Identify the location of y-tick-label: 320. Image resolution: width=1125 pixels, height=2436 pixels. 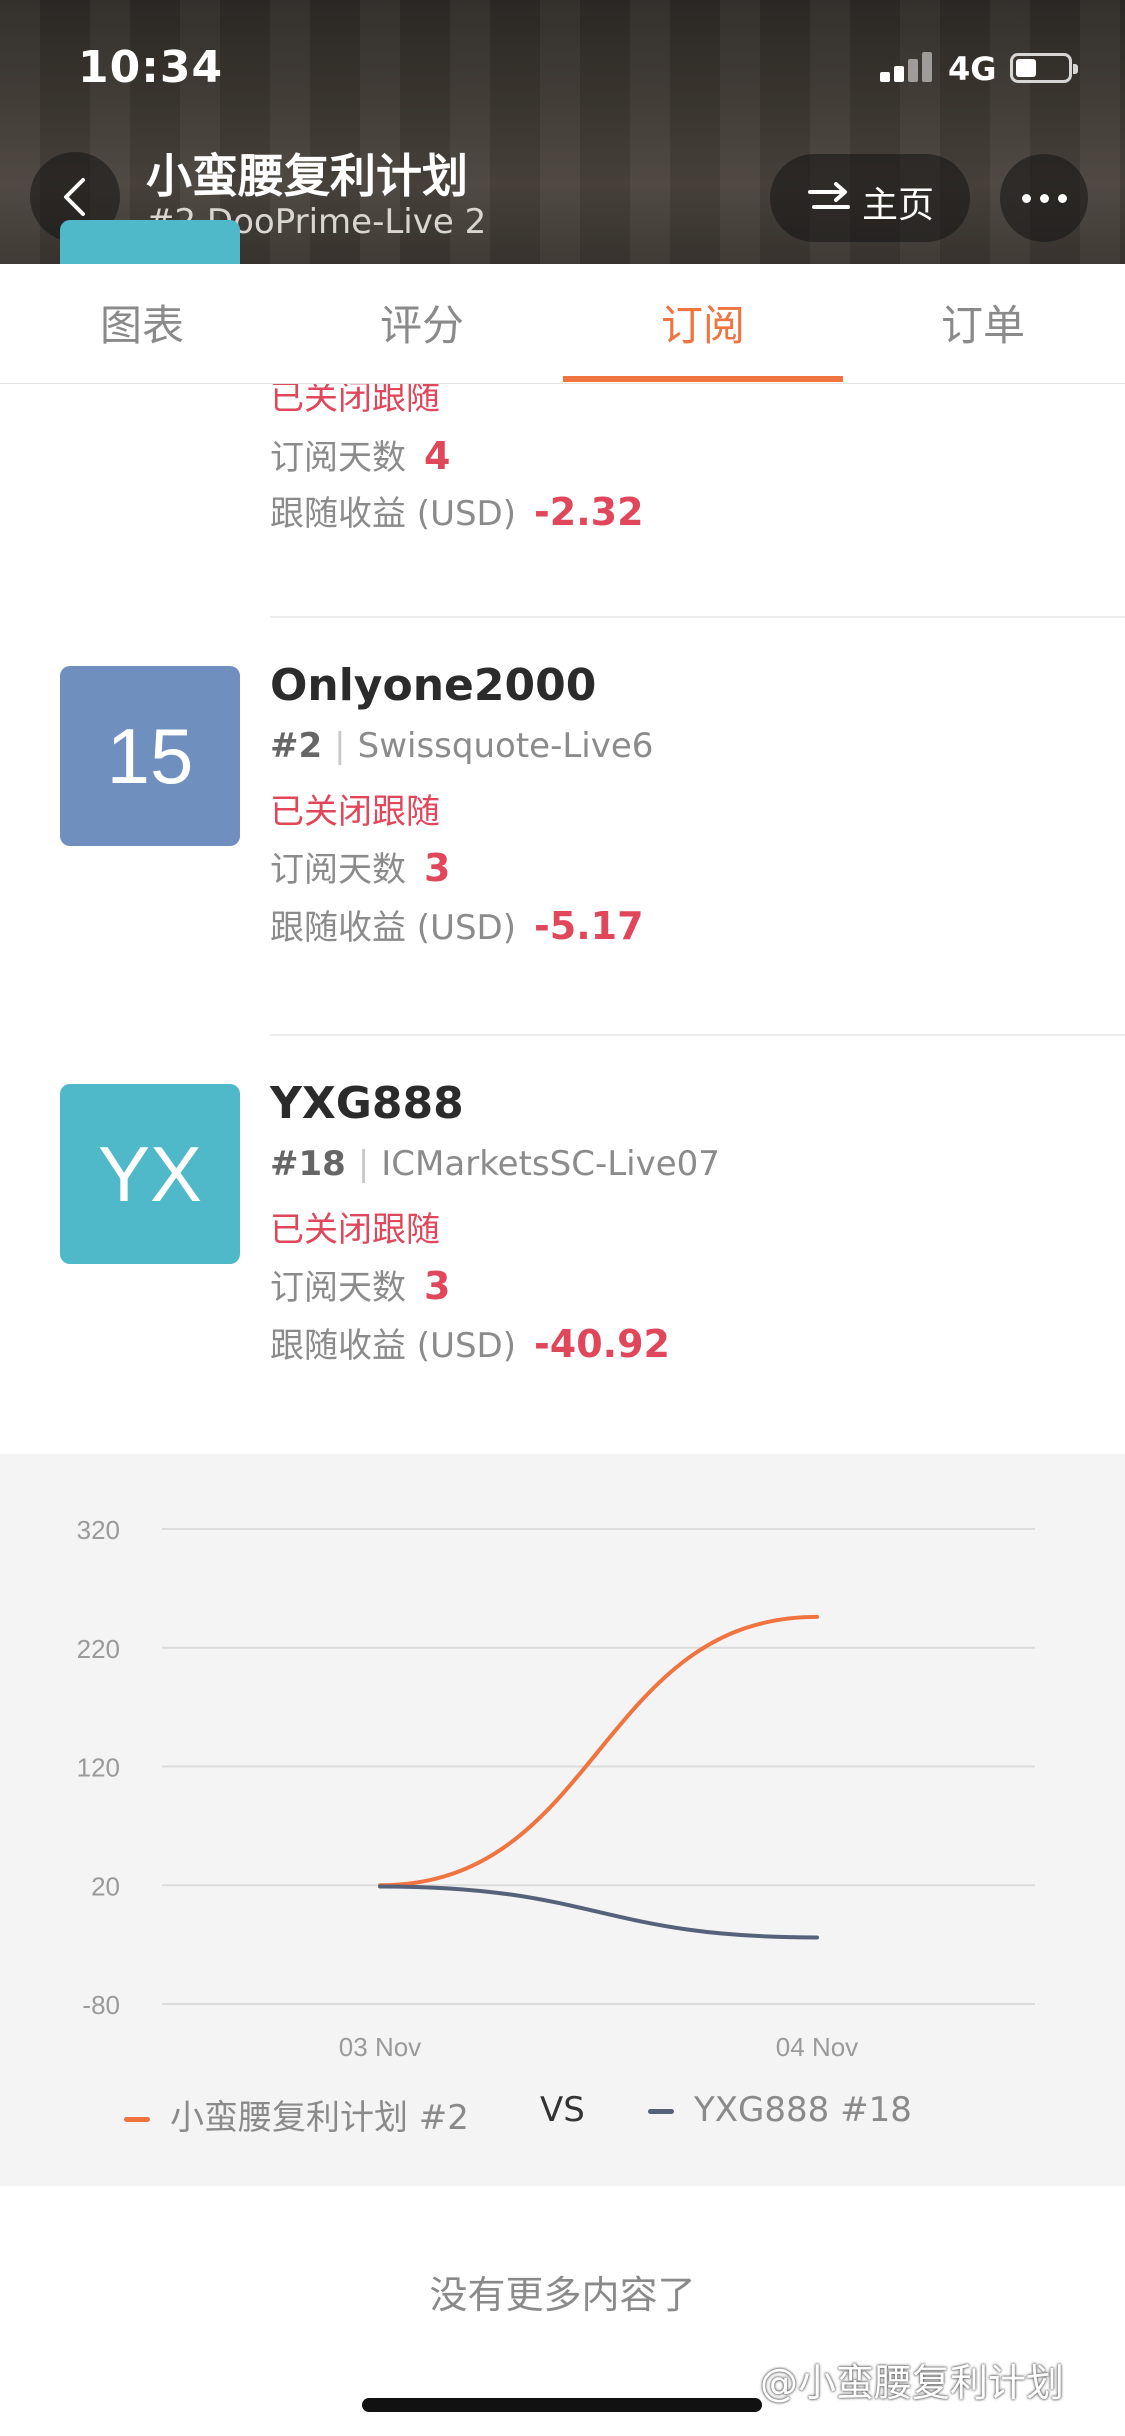
(98, 1530).